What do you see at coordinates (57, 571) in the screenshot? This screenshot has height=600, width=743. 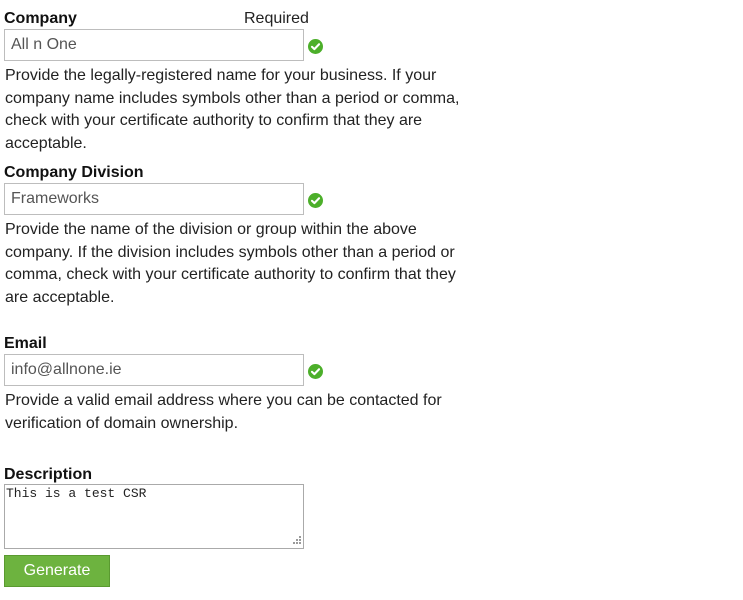 I see `generate-button: Generate` at bounding box center [57, 571].